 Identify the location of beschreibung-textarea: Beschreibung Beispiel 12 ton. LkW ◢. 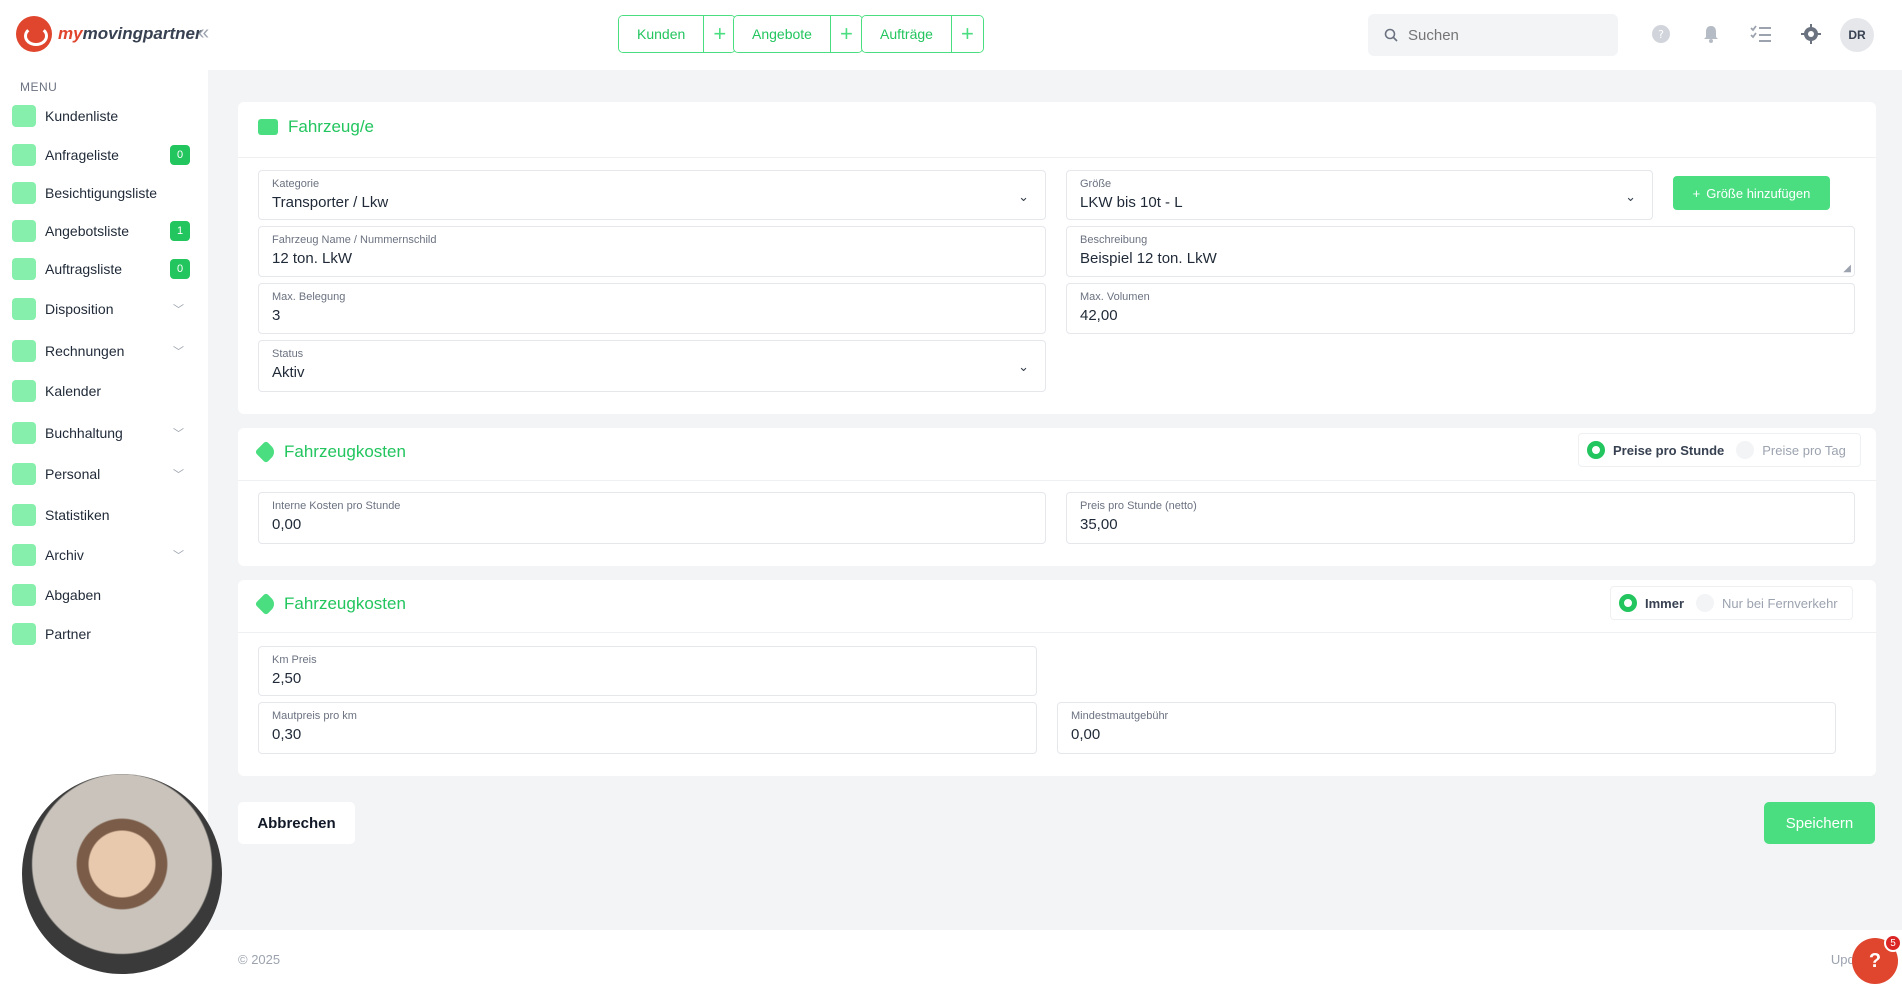
(1460, 251).